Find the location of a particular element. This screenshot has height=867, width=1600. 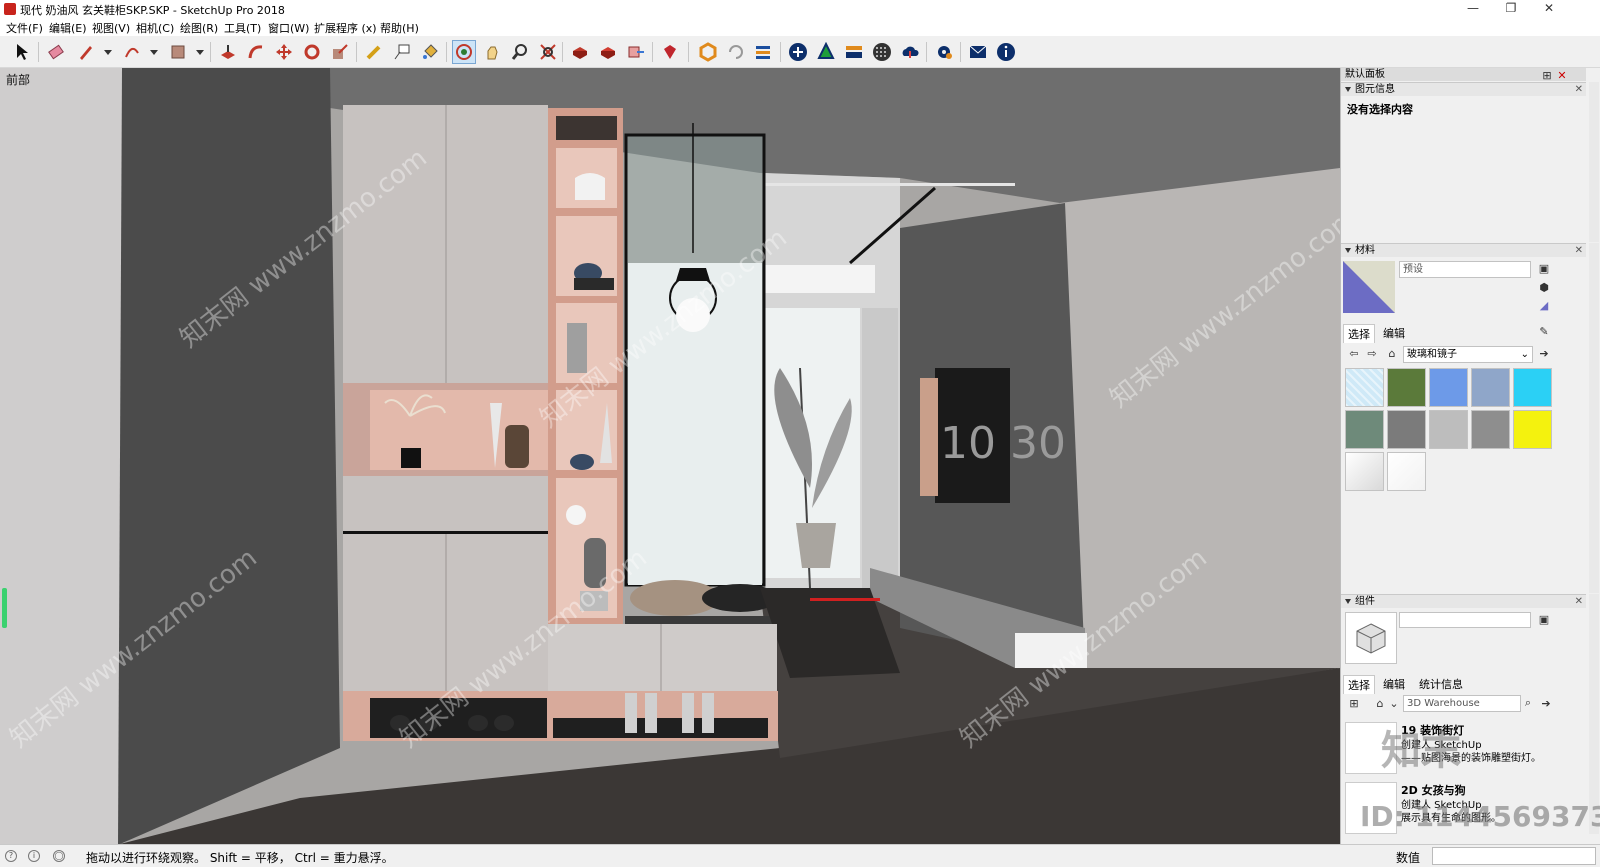

follow-me-tool-icon is located at coordinates (256, 52).